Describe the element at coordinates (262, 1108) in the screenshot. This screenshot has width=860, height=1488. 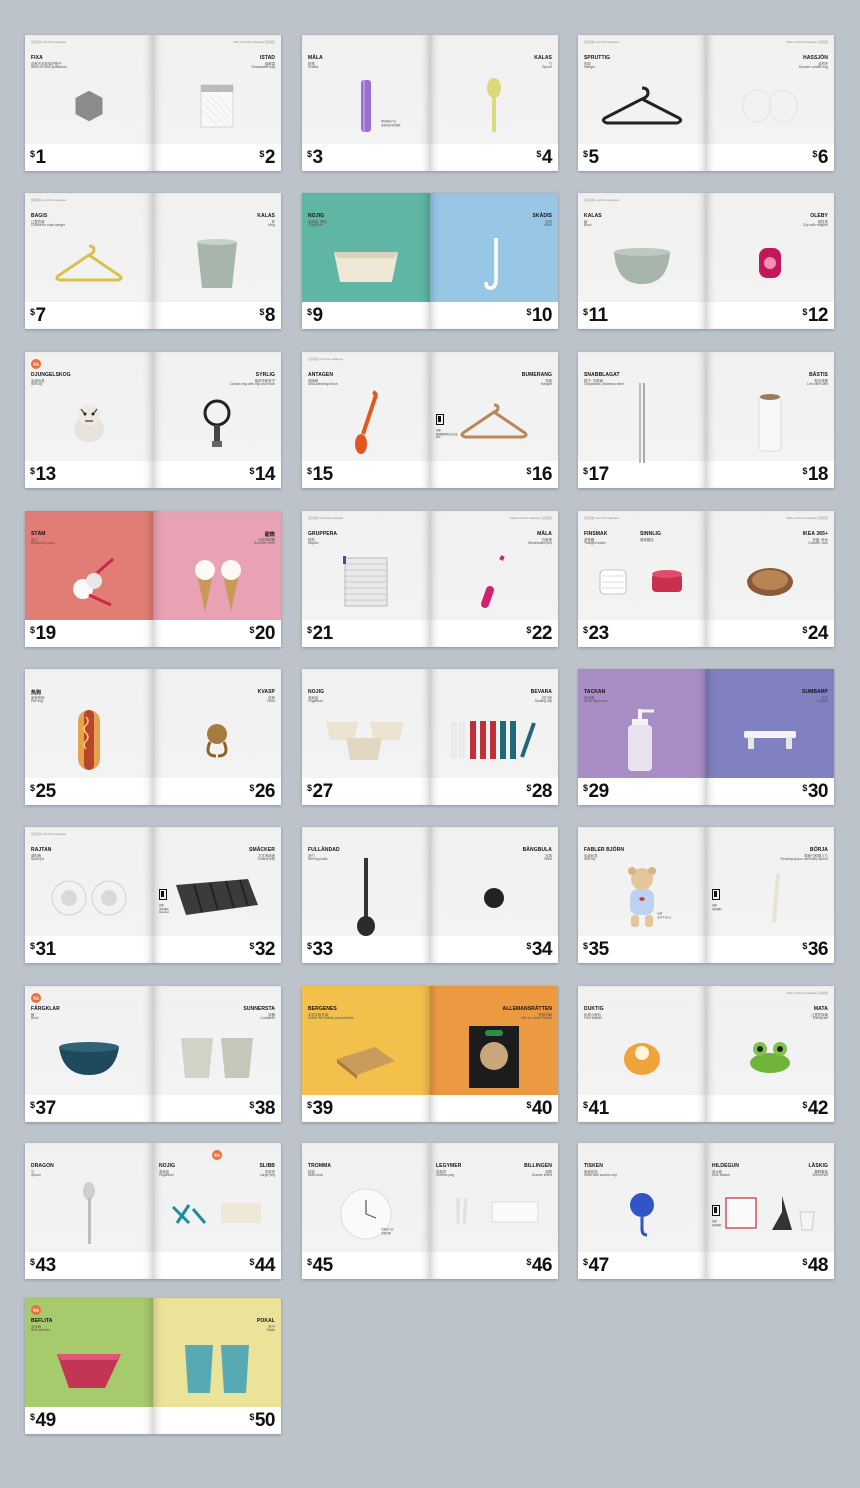
I see `price-tag: $38` at that location.